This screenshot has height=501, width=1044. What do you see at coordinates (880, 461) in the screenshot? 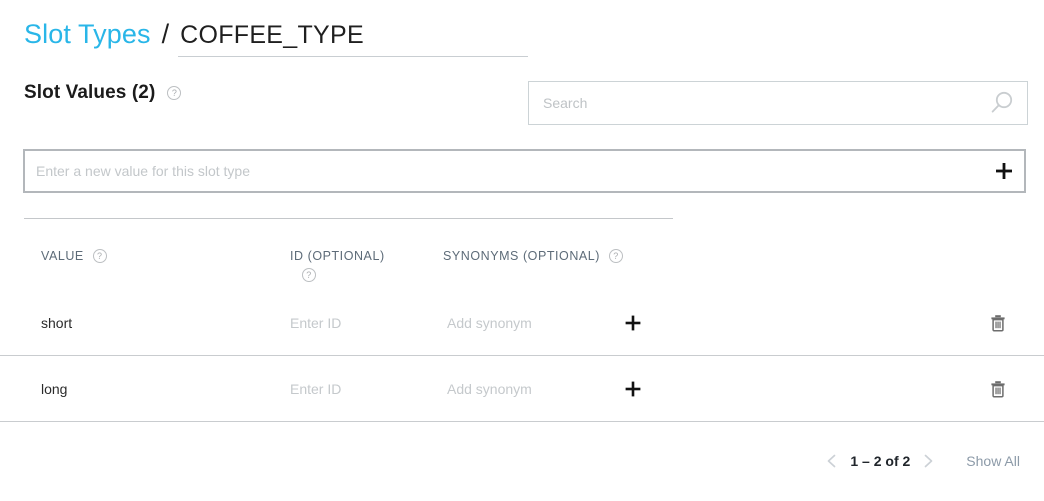
I see `pagination-range-label: 1 – 2 of 2` at bounding box center [880, 461].